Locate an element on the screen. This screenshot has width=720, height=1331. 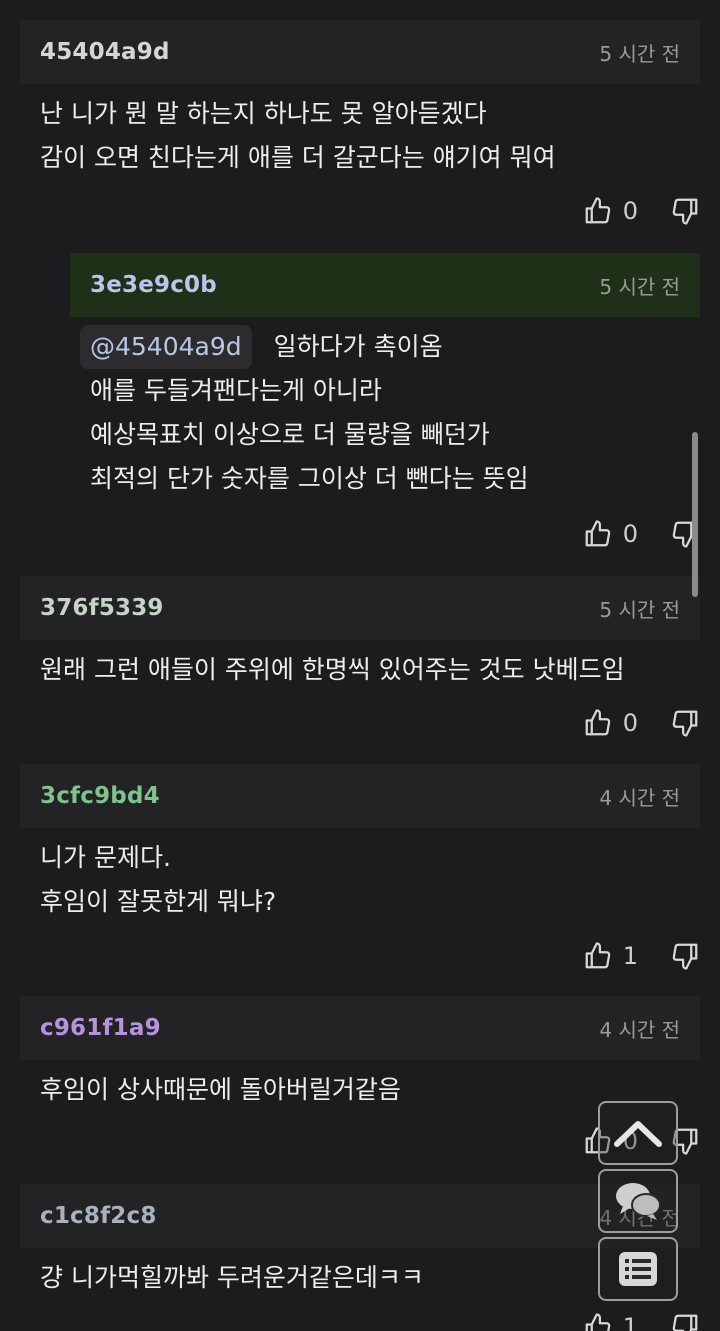
comment-header: 376f5339 5 시간 전 is located at coordinates (360, 608).